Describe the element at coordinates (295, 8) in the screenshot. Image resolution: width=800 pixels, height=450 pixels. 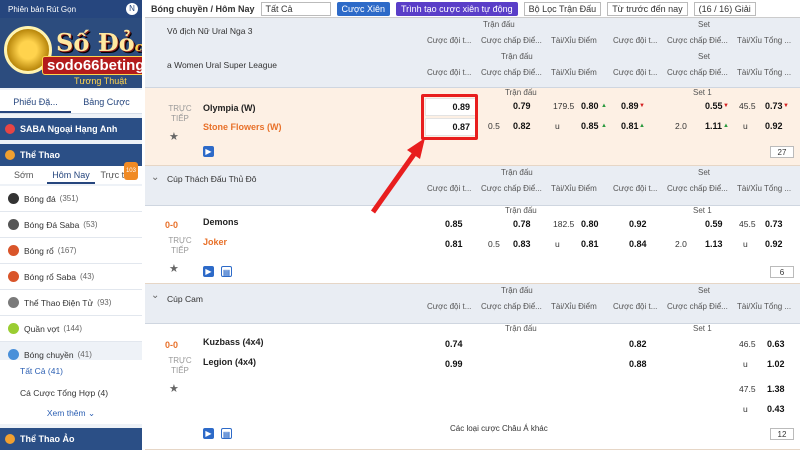
I see `market-filter-select: Tất Cả` at that location.